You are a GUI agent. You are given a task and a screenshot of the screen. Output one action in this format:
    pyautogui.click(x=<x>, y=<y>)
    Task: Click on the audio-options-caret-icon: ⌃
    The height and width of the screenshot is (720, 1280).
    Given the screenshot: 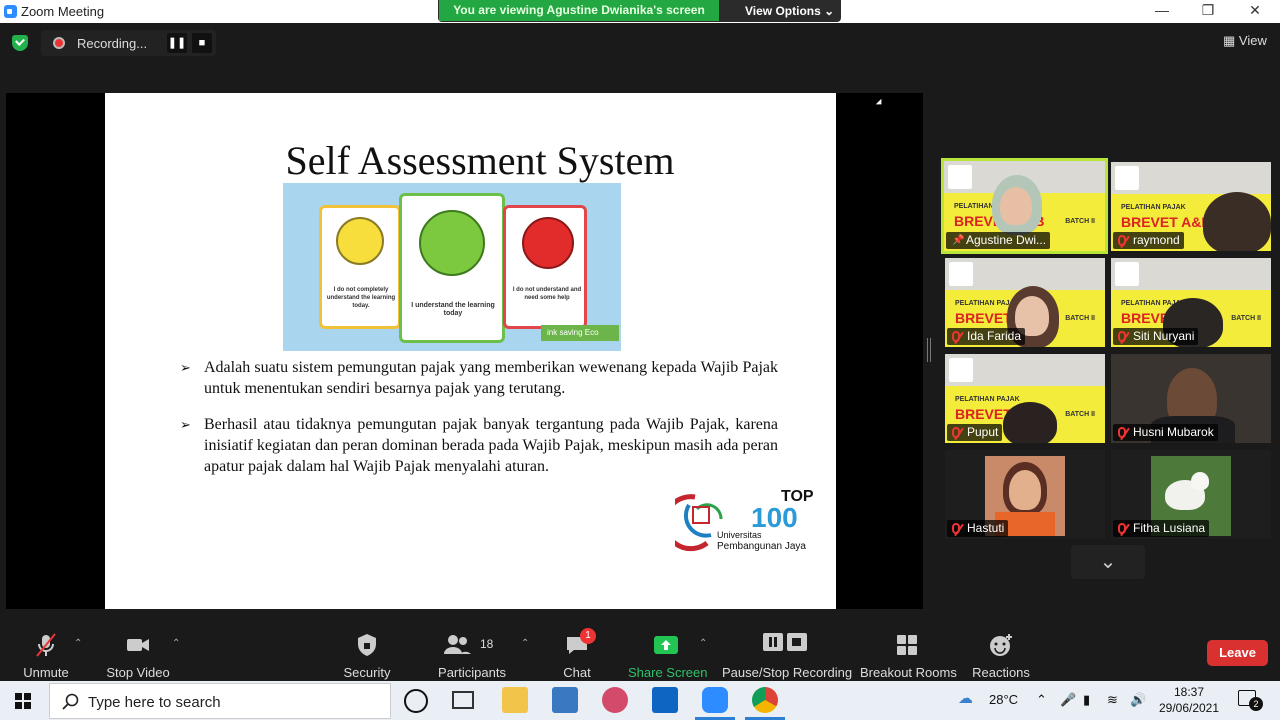 What is the action you would take?
    pyautogui.click(x=78, y=643)
    